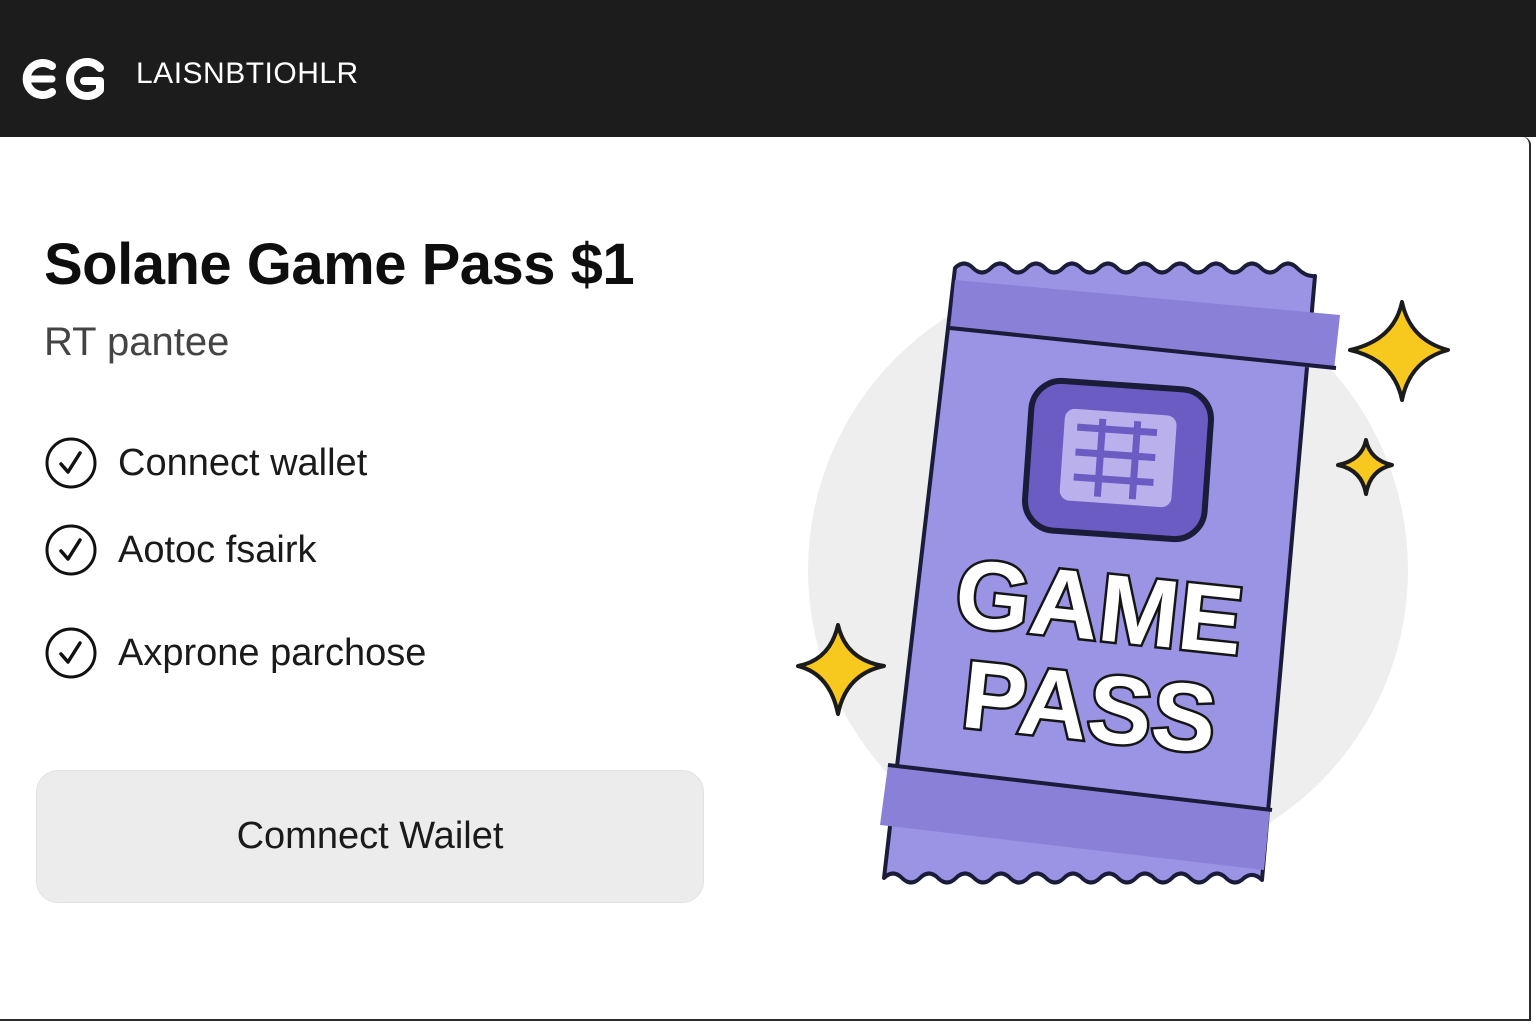 The image size is (1536, 1024). I want to click on connect-wallet-button: Comnect Wailet, so click(370, 836).